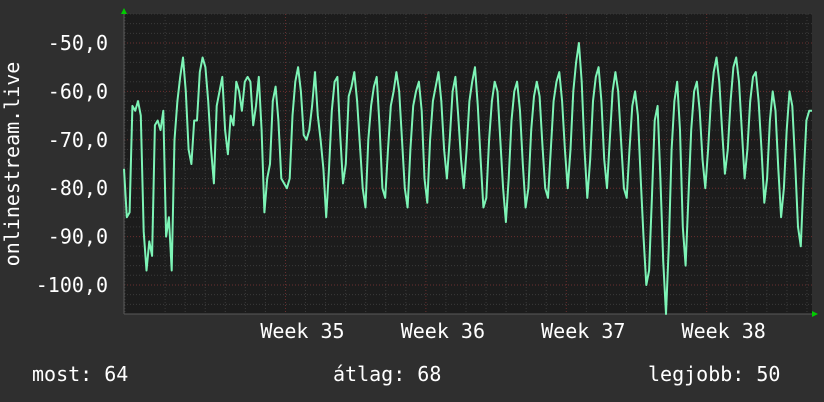 The width and height of the screenshot is (824, 402). Describe the element at coordinates (78, 140) in the screenshot. I see `y-tick-label: -70,0` at that location.